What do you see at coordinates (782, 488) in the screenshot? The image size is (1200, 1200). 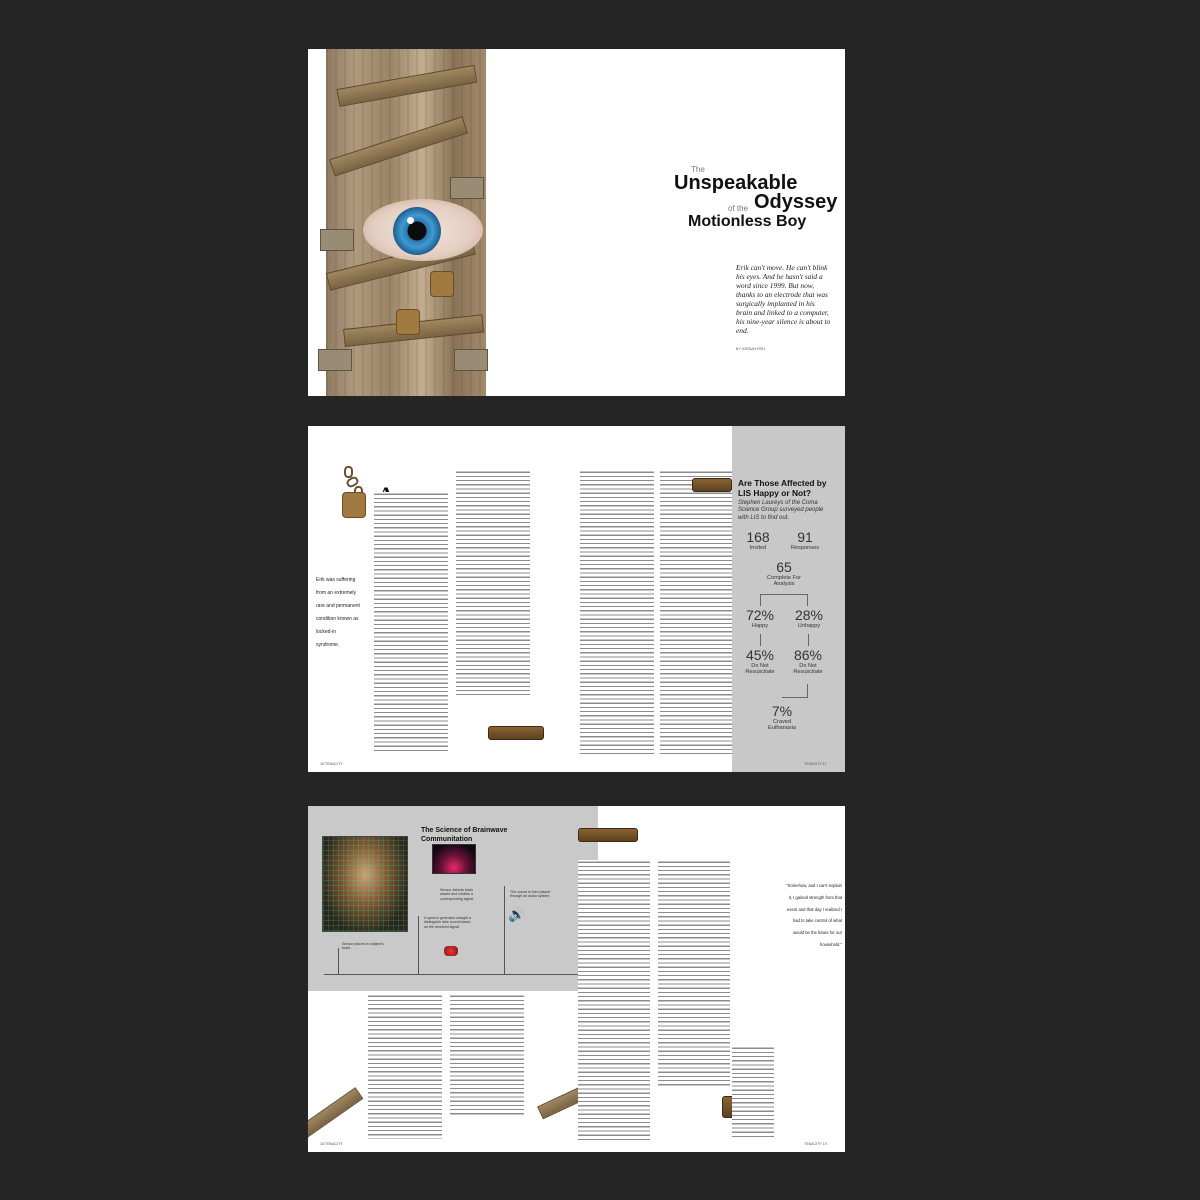 I see `sidebar-title: Are Those Affected by LIS Happy or Not?` at bounding box center [782, 488].